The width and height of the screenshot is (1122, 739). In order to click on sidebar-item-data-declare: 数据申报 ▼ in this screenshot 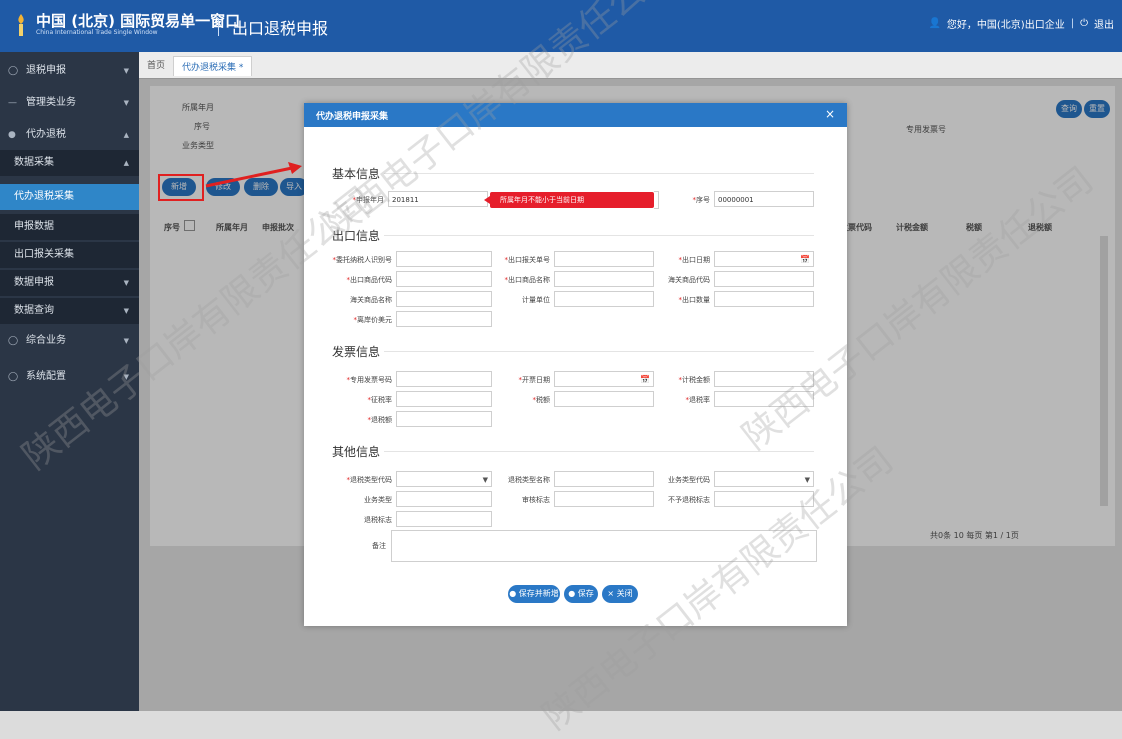, I will do `click(69, 283)`.